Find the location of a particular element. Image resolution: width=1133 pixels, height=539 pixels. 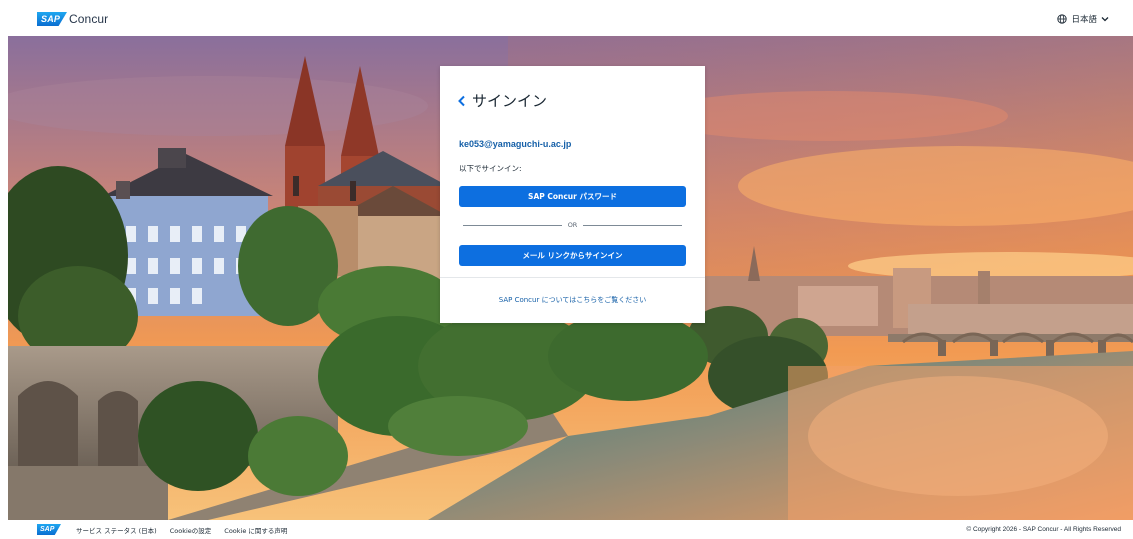

language-label: 日本語 is located at coordinates (1084, 20).